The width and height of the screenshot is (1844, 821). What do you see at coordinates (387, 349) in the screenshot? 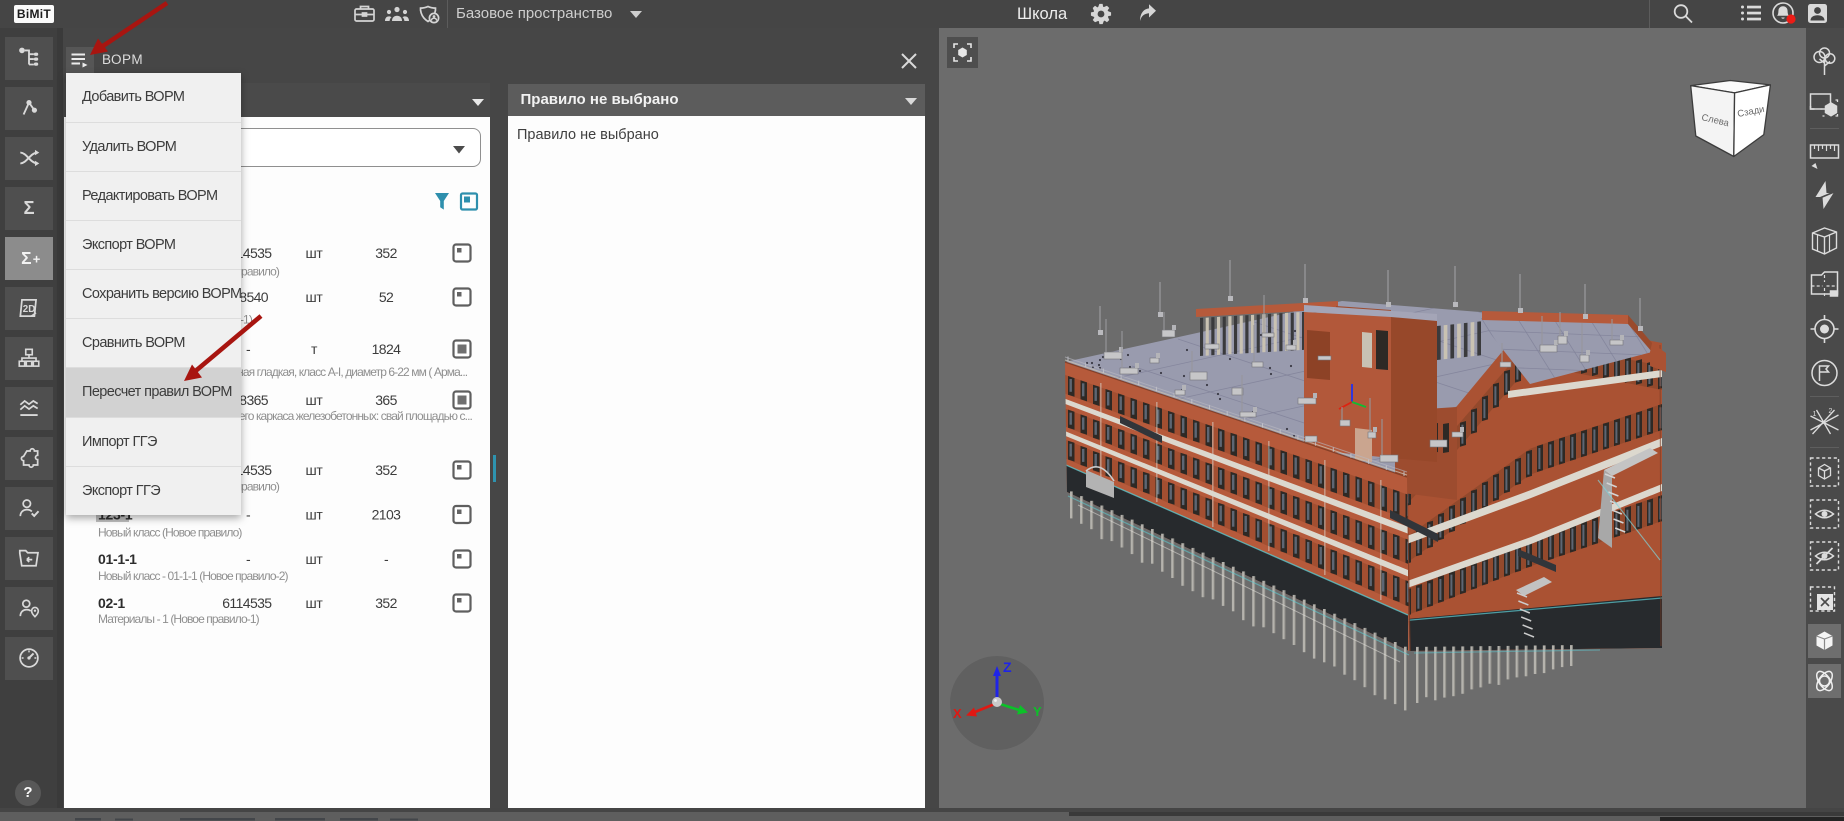
I see `svg-text: 1824` at bounding box center [387, 349].